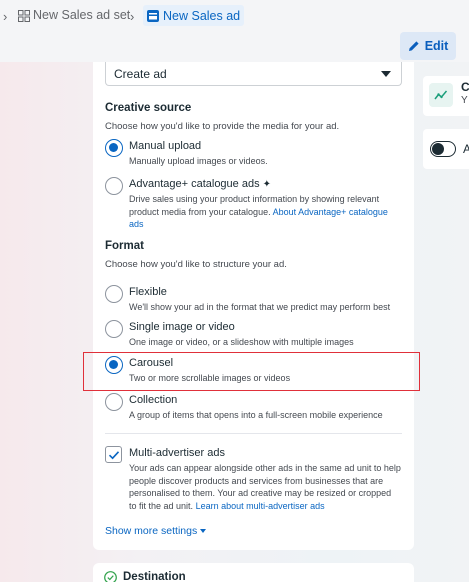 The image size is (469, 582). Describe the element at coordinates (124, 246) in the screenshot. I see `format-title: Format` at that location.